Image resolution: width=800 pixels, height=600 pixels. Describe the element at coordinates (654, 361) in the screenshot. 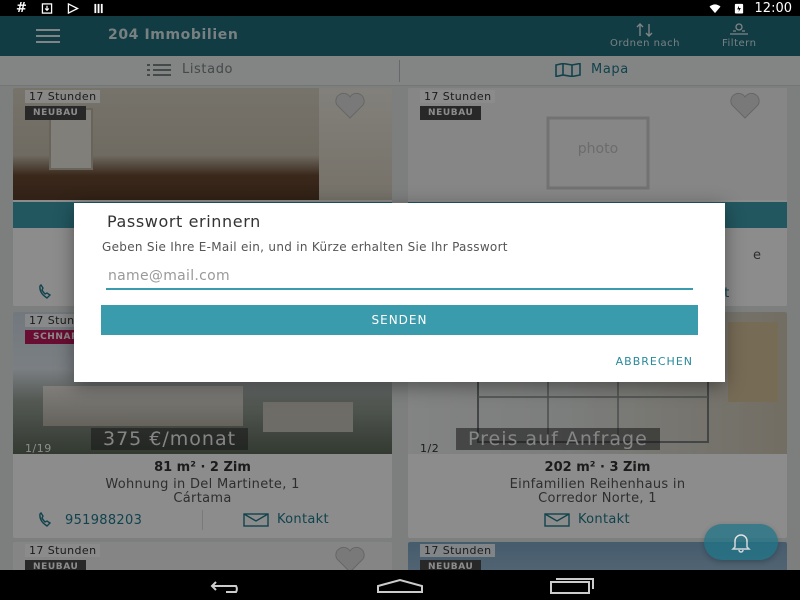

I see `cancel-button: ABBRECHEN` at that location.